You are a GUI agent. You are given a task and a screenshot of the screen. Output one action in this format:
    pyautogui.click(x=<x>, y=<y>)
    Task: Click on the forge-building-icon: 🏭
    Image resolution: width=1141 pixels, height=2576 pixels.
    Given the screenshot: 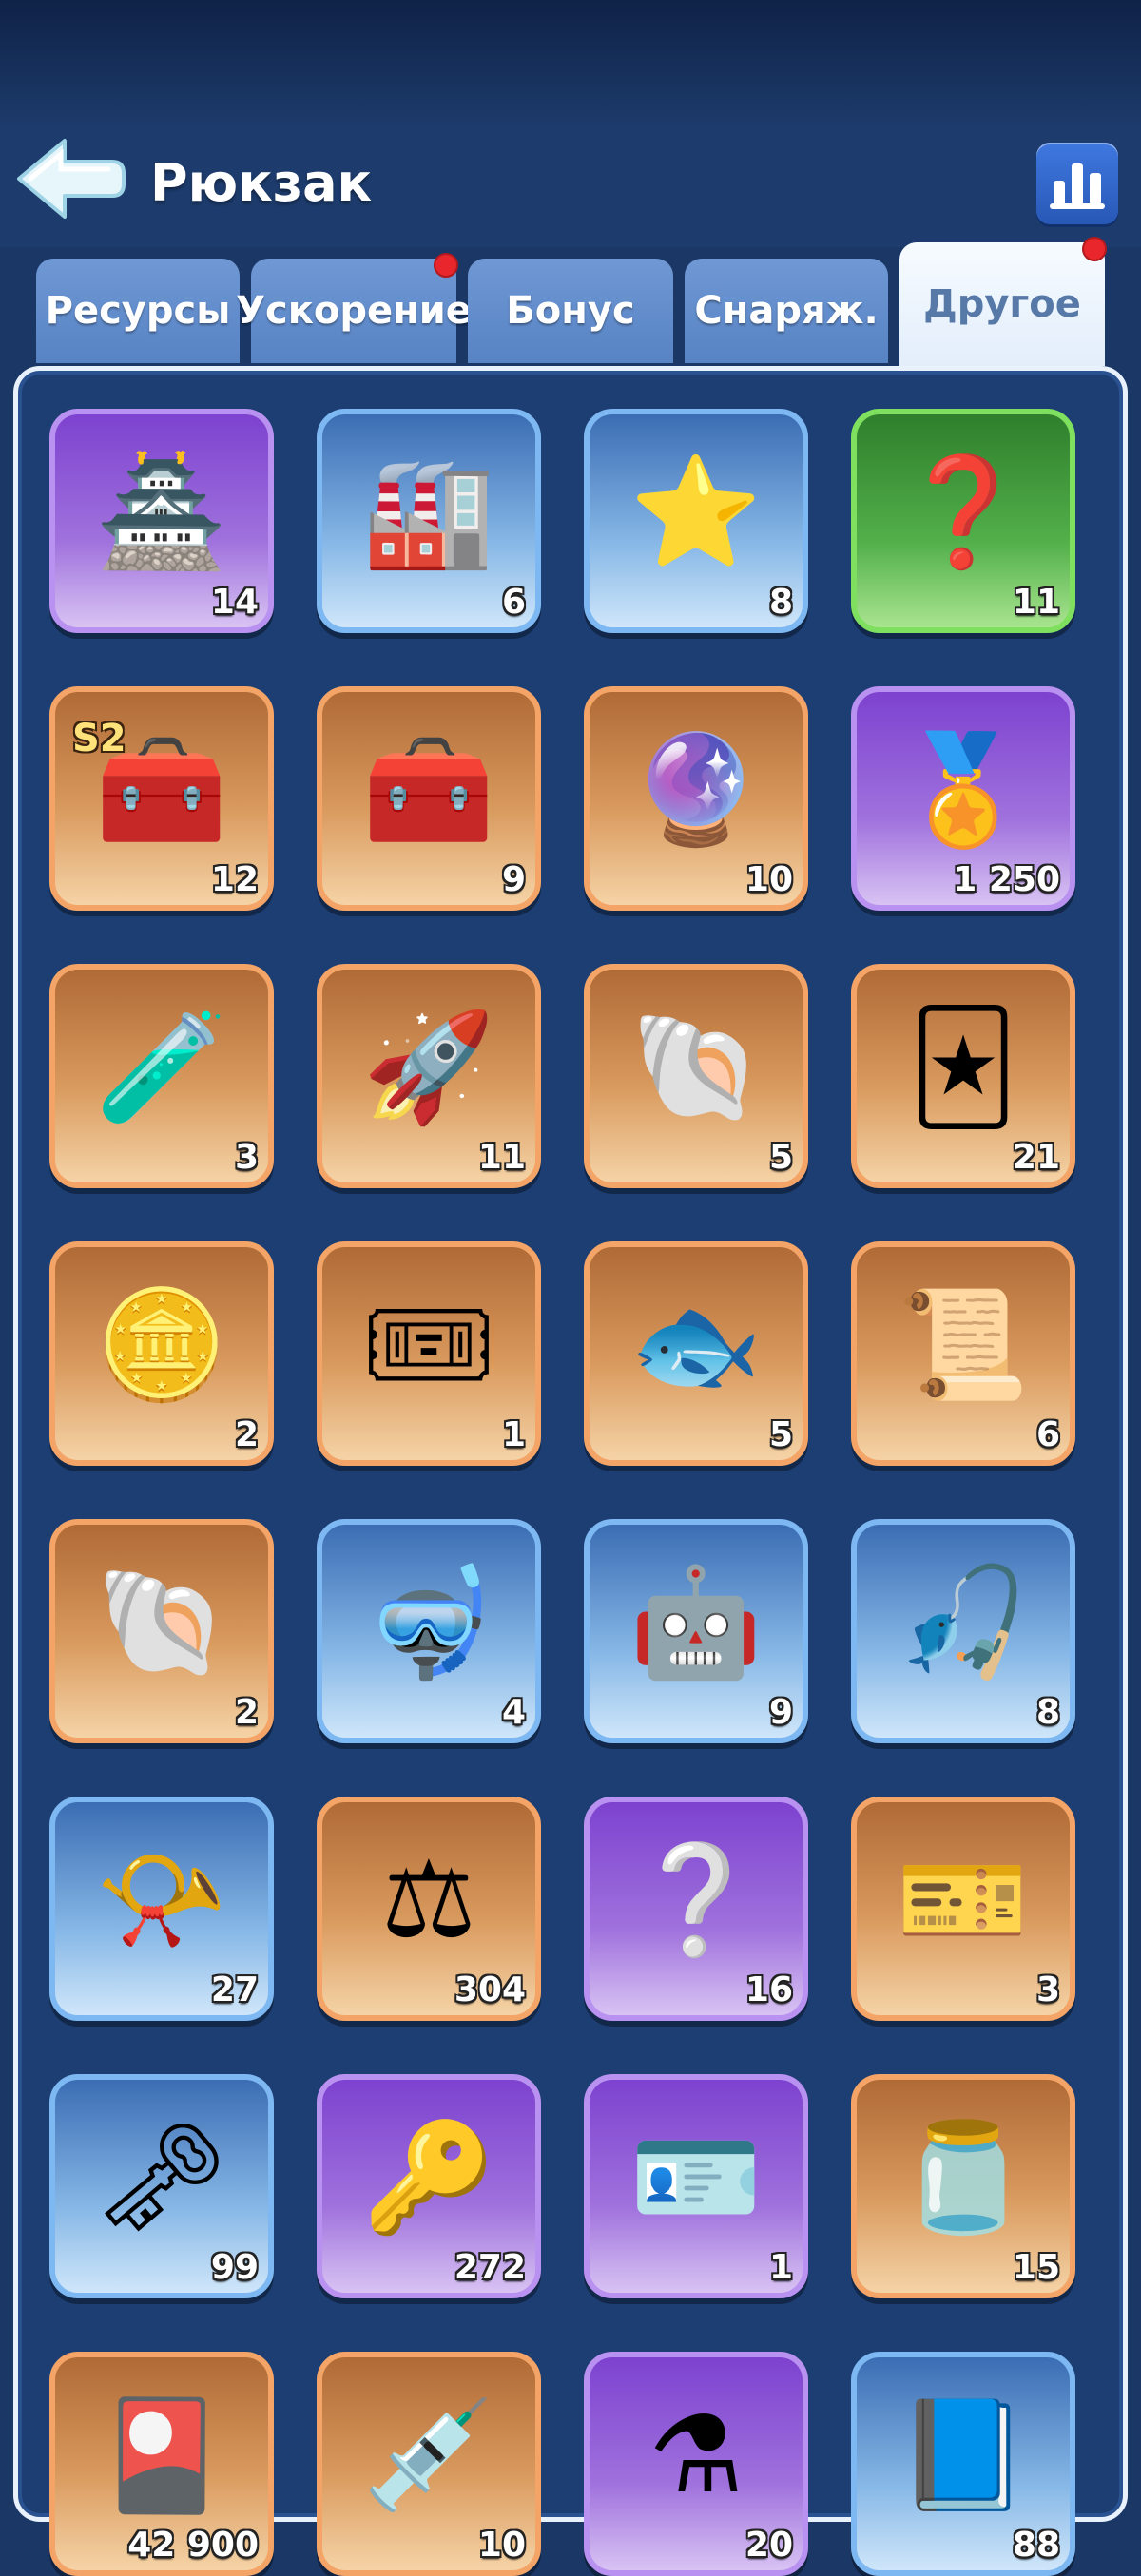 What is the action you would take?
    pyautogui.click(x=428, y=513)
    